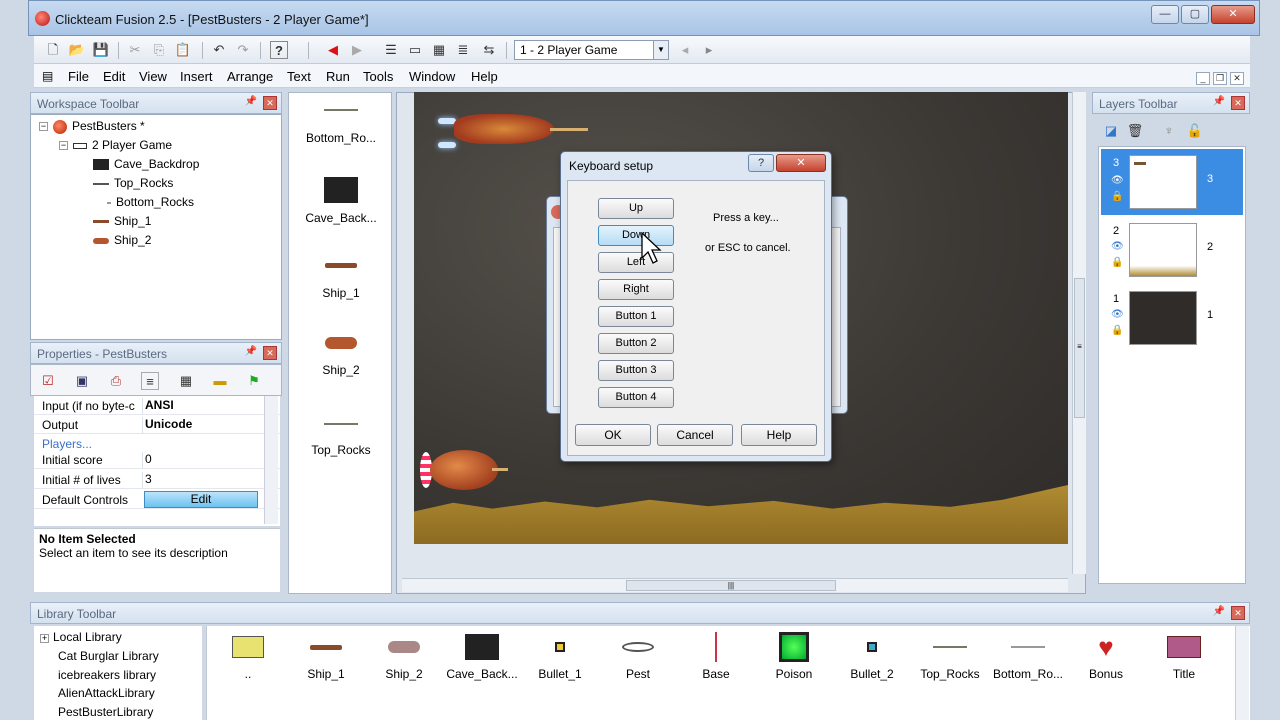 The height and width of the screenshot is (720, 1280). What do you see at coordinates (341, 279) in the screenshot?
I see `object-item: Ship_1` at bounding box center [341, 279].